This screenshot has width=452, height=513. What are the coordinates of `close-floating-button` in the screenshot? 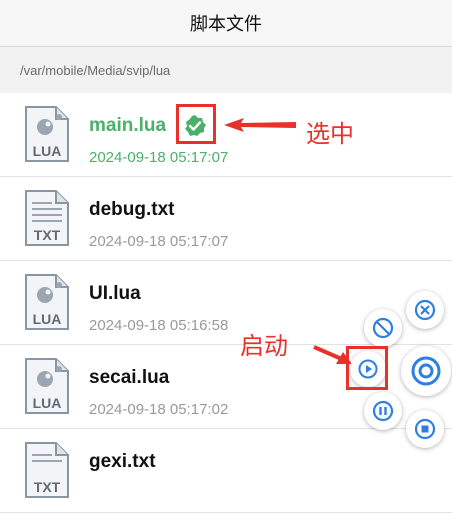 It's located at (425, 310).